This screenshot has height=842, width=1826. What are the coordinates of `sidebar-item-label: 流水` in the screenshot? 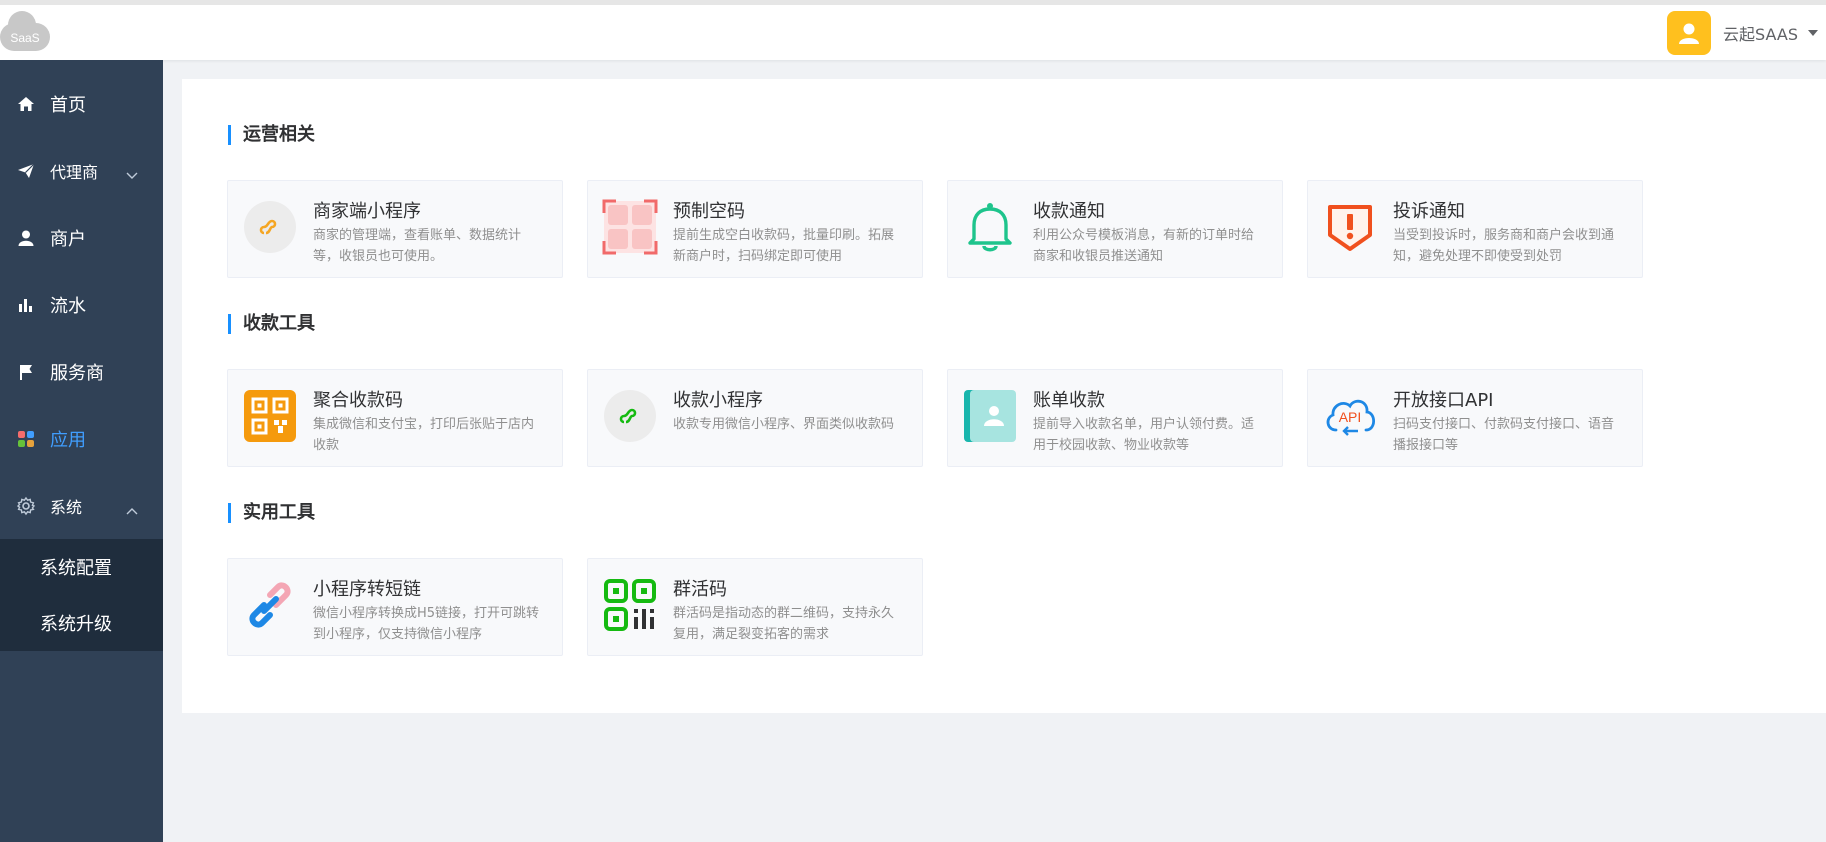 It's located at (68, 306).